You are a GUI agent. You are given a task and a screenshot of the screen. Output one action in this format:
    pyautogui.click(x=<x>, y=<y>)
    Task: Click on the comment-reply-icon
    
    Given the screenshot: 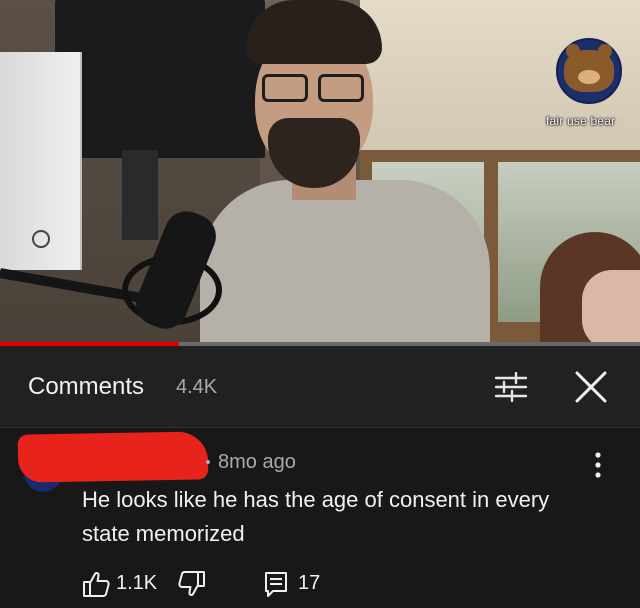 What is the action you would take?
    pyautogui.click(x=276, y=584)
    